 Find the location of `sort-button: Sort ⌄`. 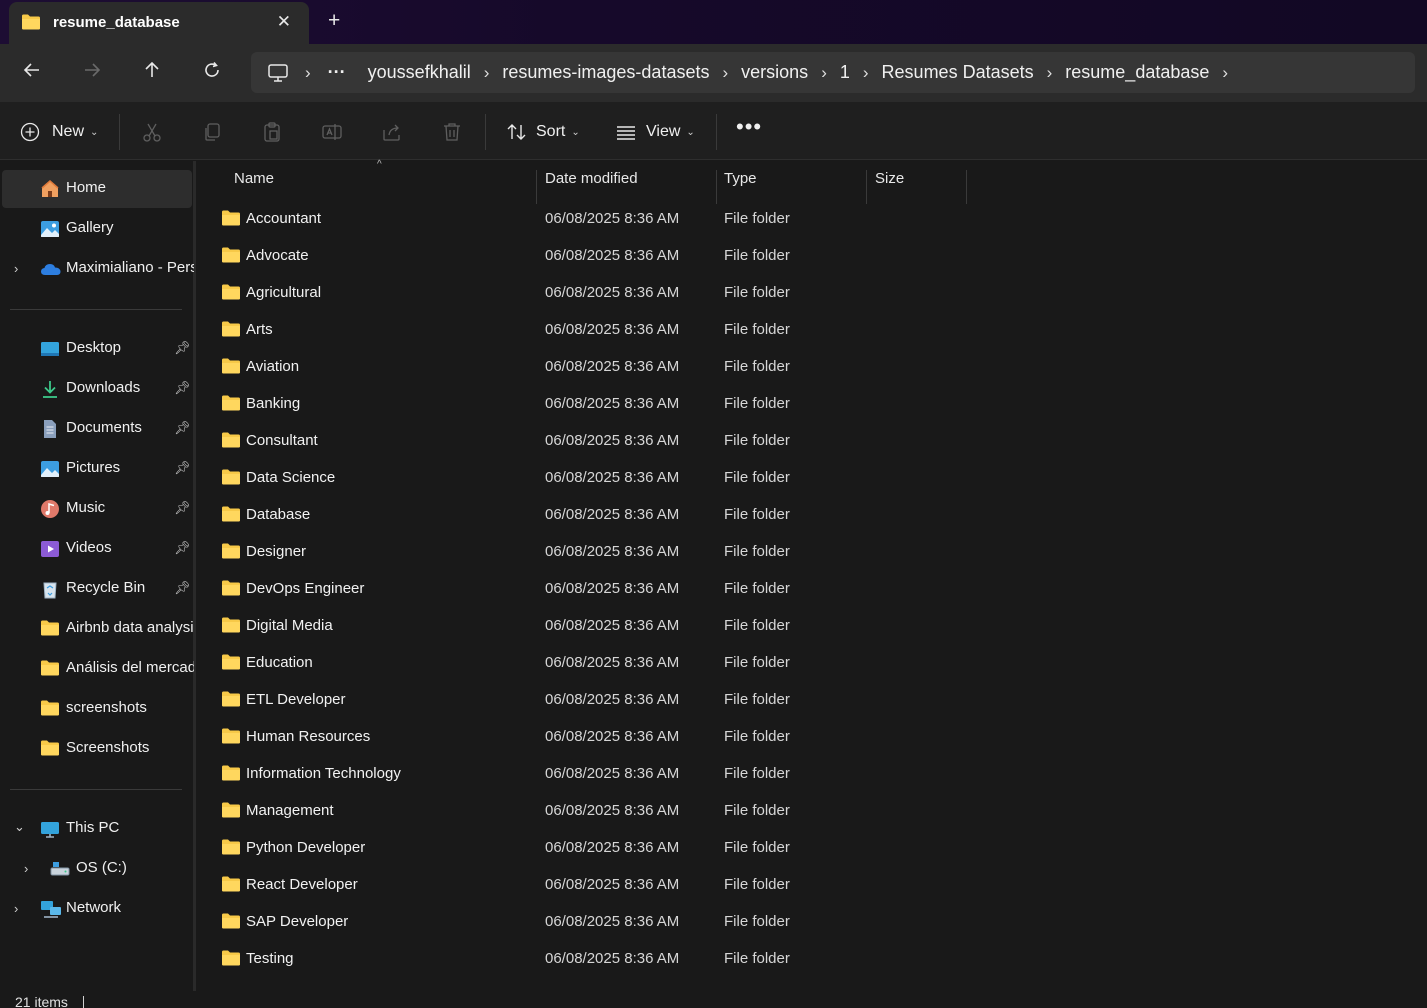

sort-button: Sort ⌄ is located at coordinates (543, 132).